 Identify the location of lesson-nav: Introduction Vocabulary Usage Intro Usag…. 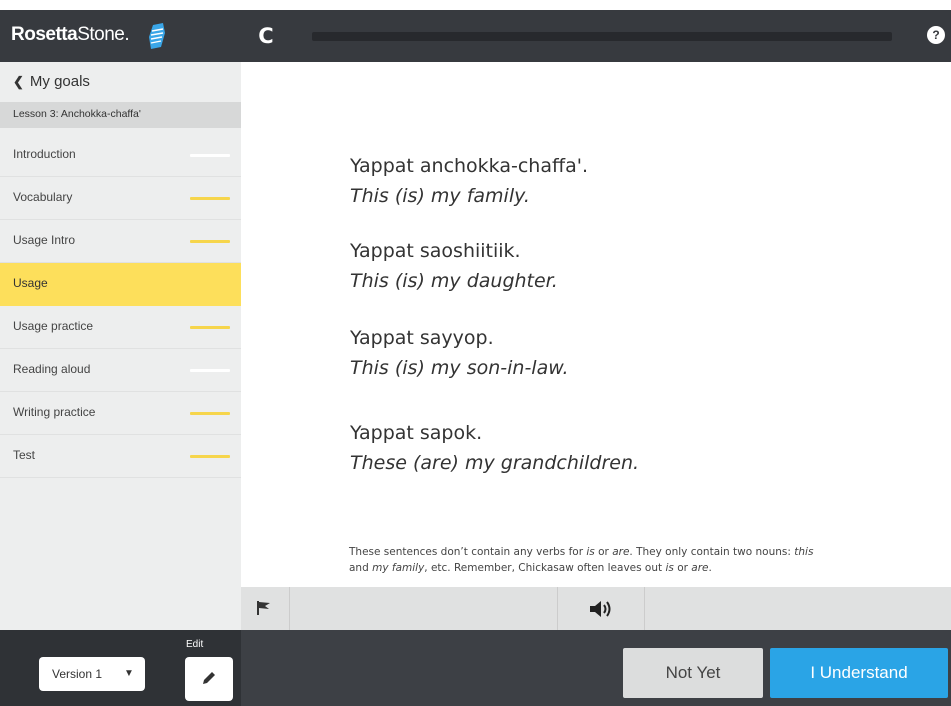
(120, 306).